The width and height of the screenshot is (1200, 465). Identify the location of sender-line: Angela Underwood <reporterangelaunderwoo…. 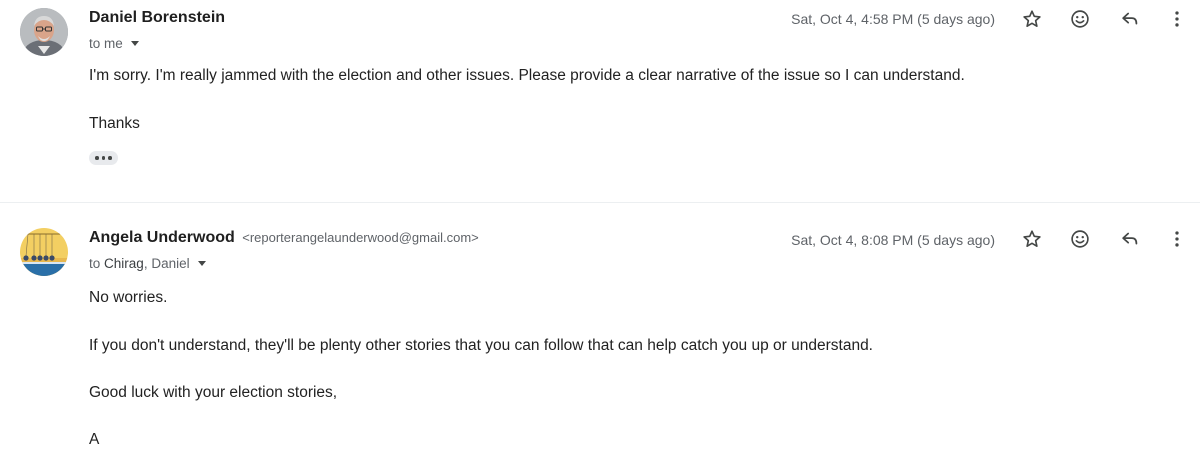
(284, 238).